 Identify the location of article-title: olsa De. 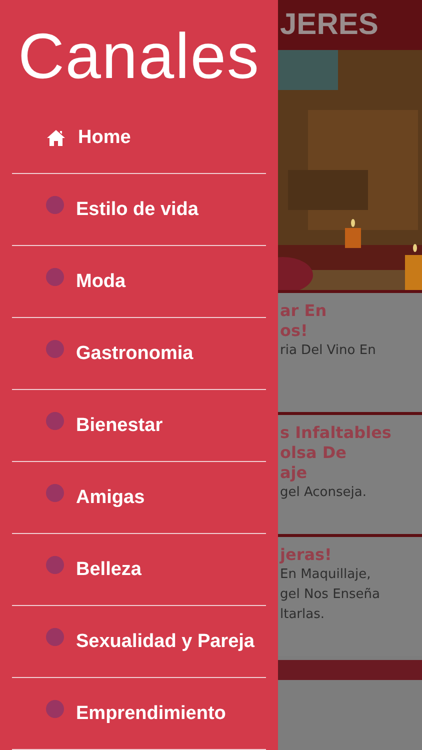
(313, 453).